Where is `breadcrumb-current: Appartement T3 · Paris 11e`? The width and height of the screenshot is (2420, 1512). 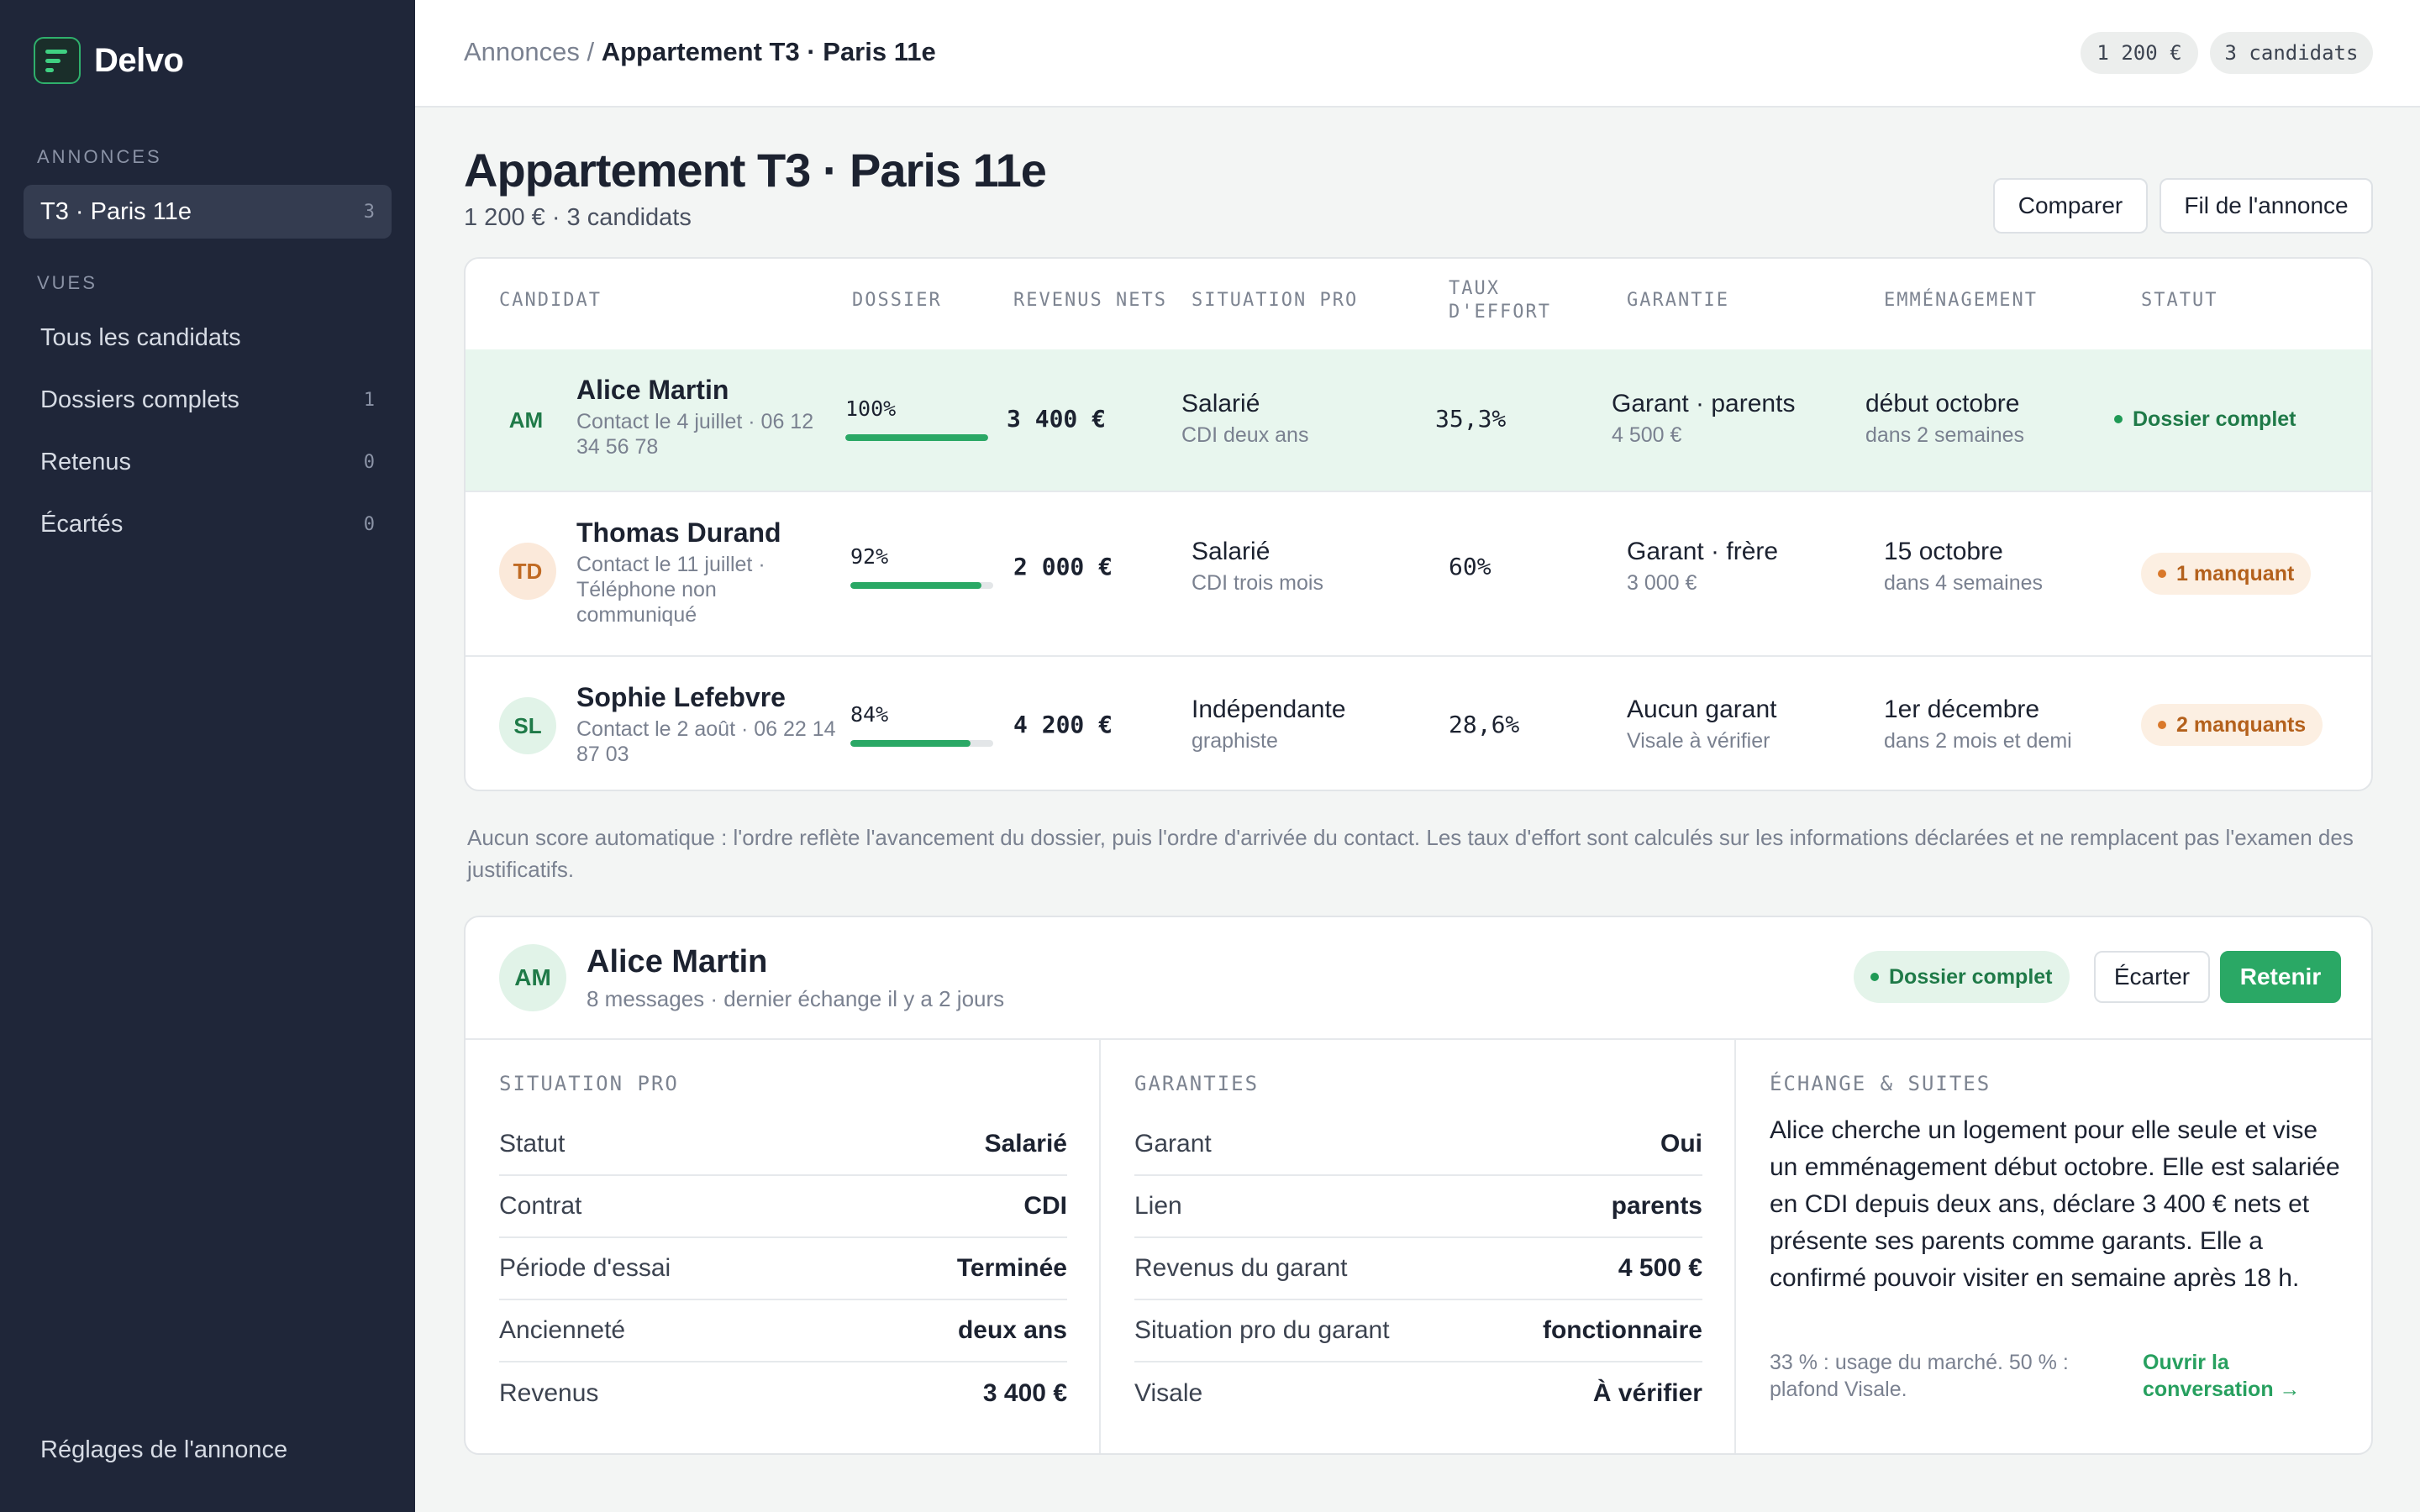
breadcrumb-current: Appartement T3 · Paris 11e is located at coordinates (768, 51).